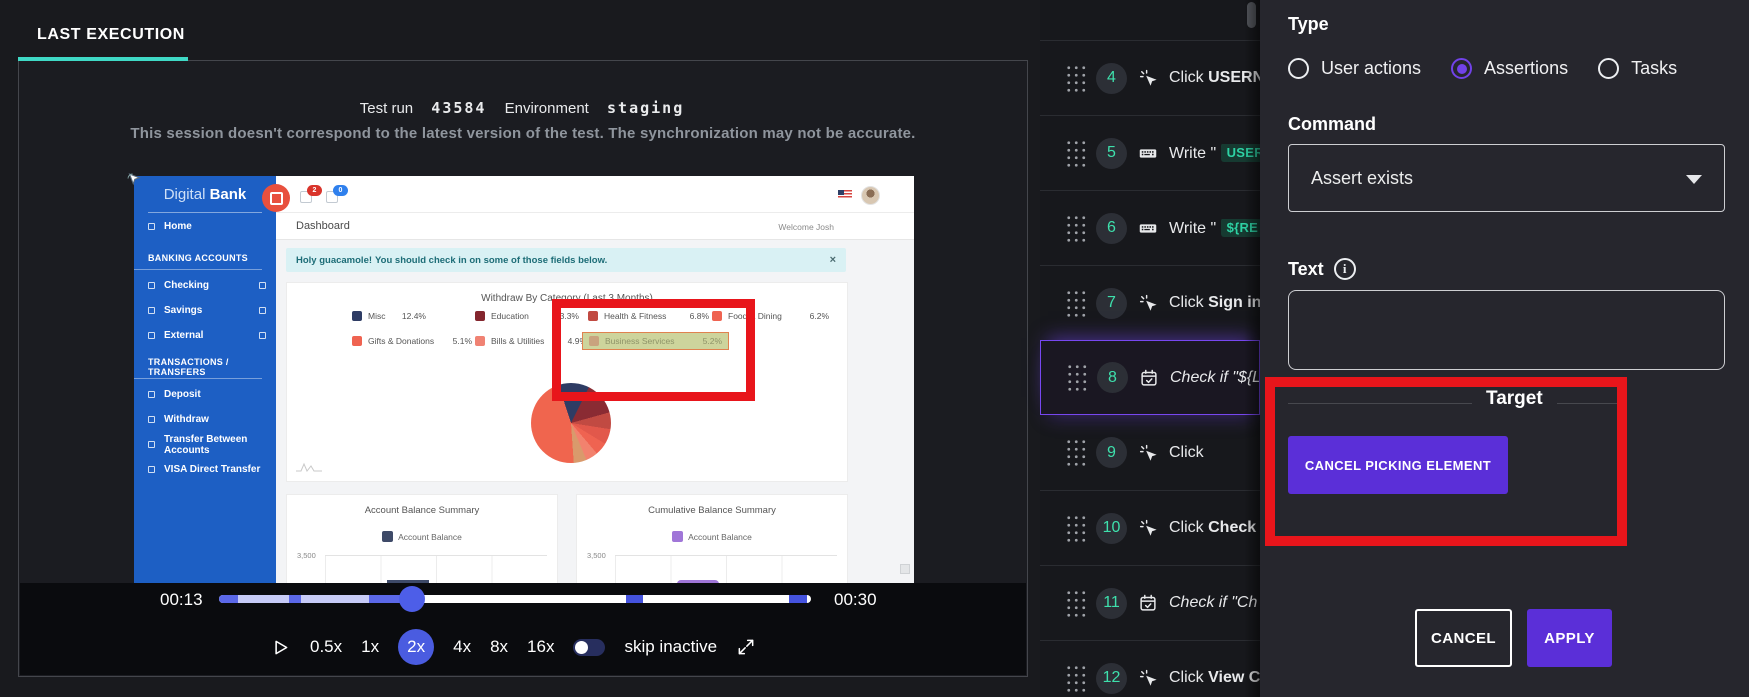  Describe the element at coordinates (386, 108) in the screenshot. I see `test-run-label: Test run` at that location.